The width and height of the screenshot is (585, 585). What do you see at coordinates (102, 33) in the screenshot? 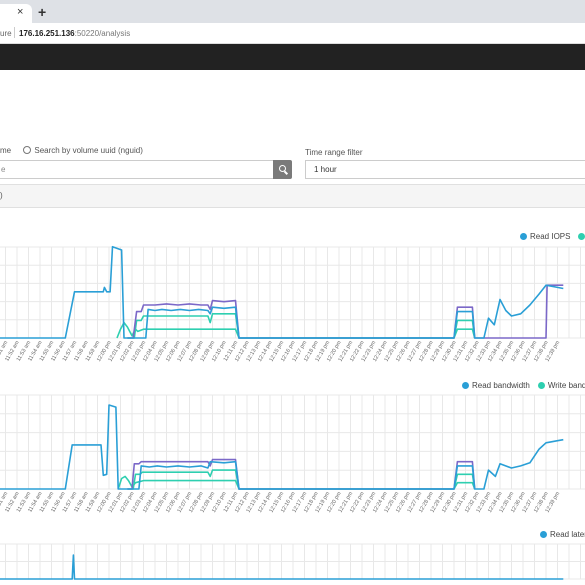
I see `url-path: :50220/analysis` at bounding box center [102, 33].